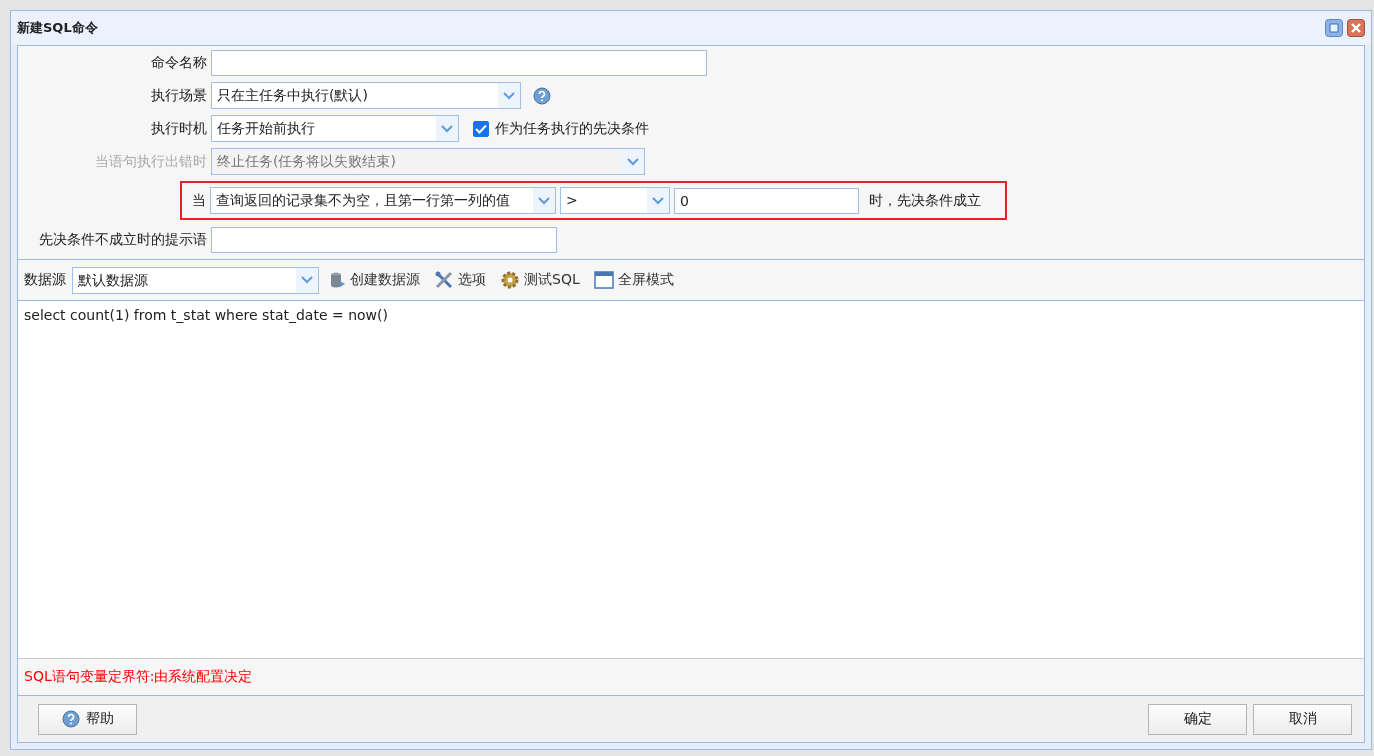  I want to click on field-label: 当, so click(199, 200).